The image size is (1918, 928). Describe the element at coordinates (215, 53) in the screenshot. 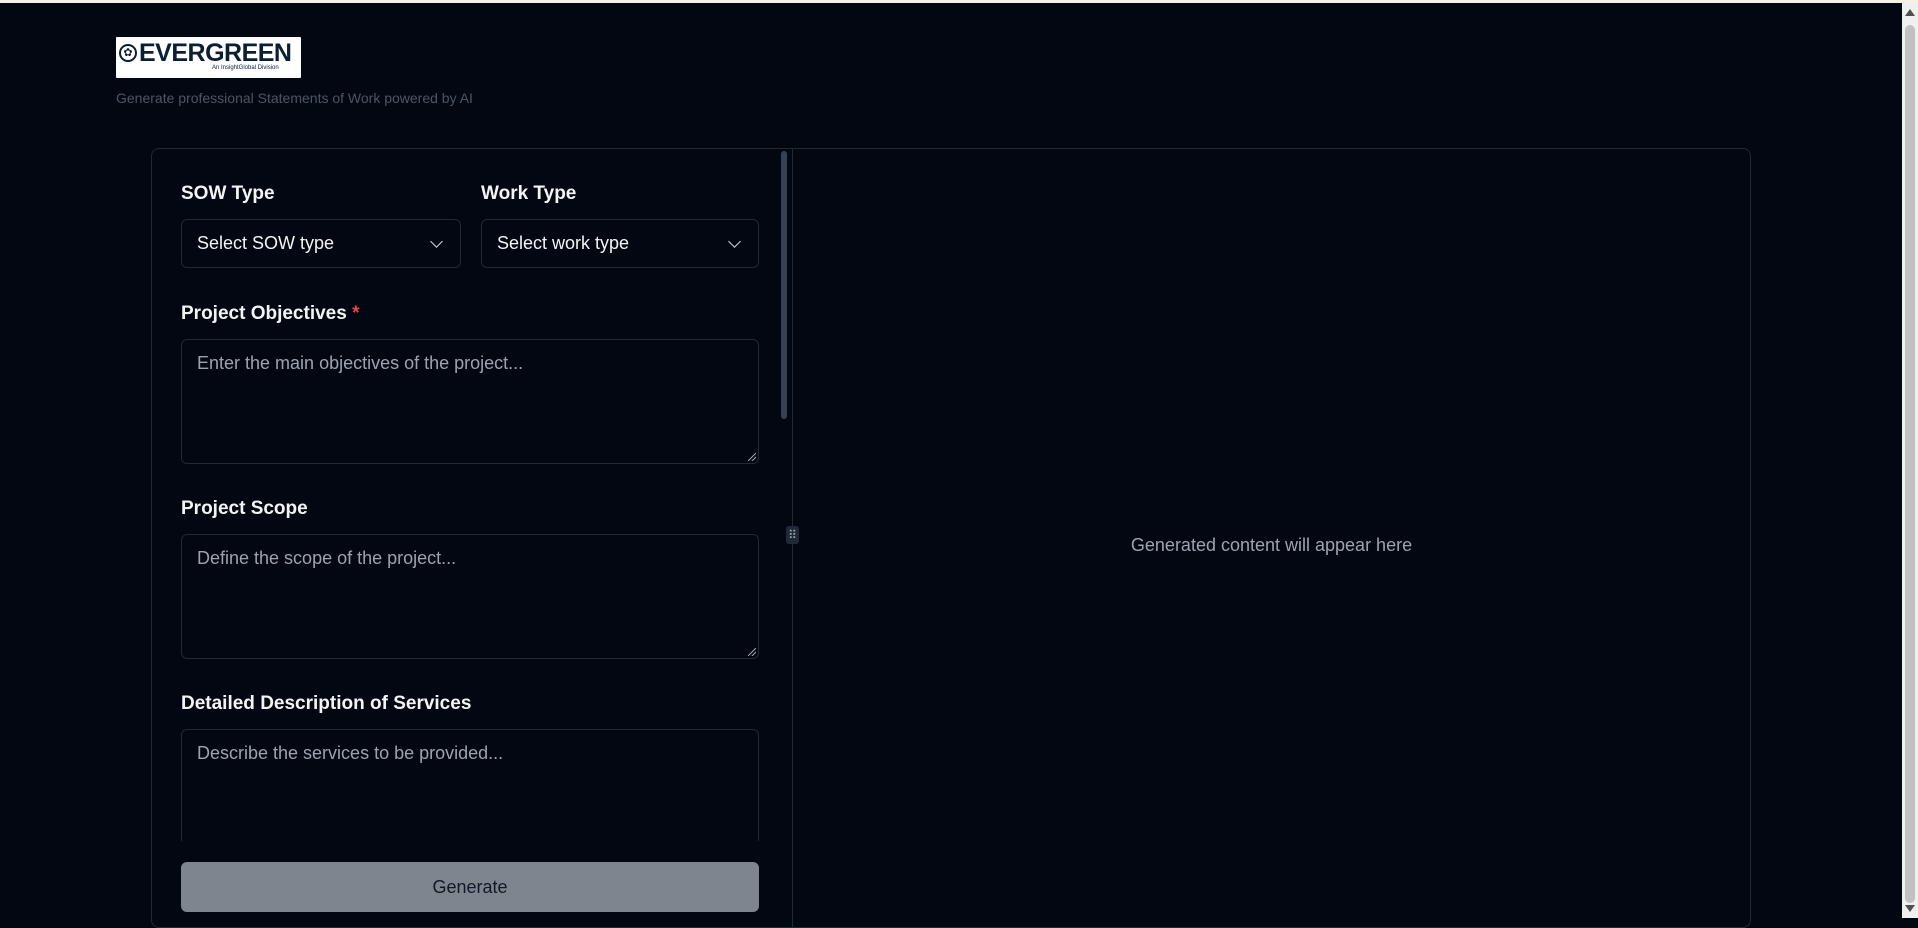

I see `logo-wordmark: EVERGREEN` at that location.